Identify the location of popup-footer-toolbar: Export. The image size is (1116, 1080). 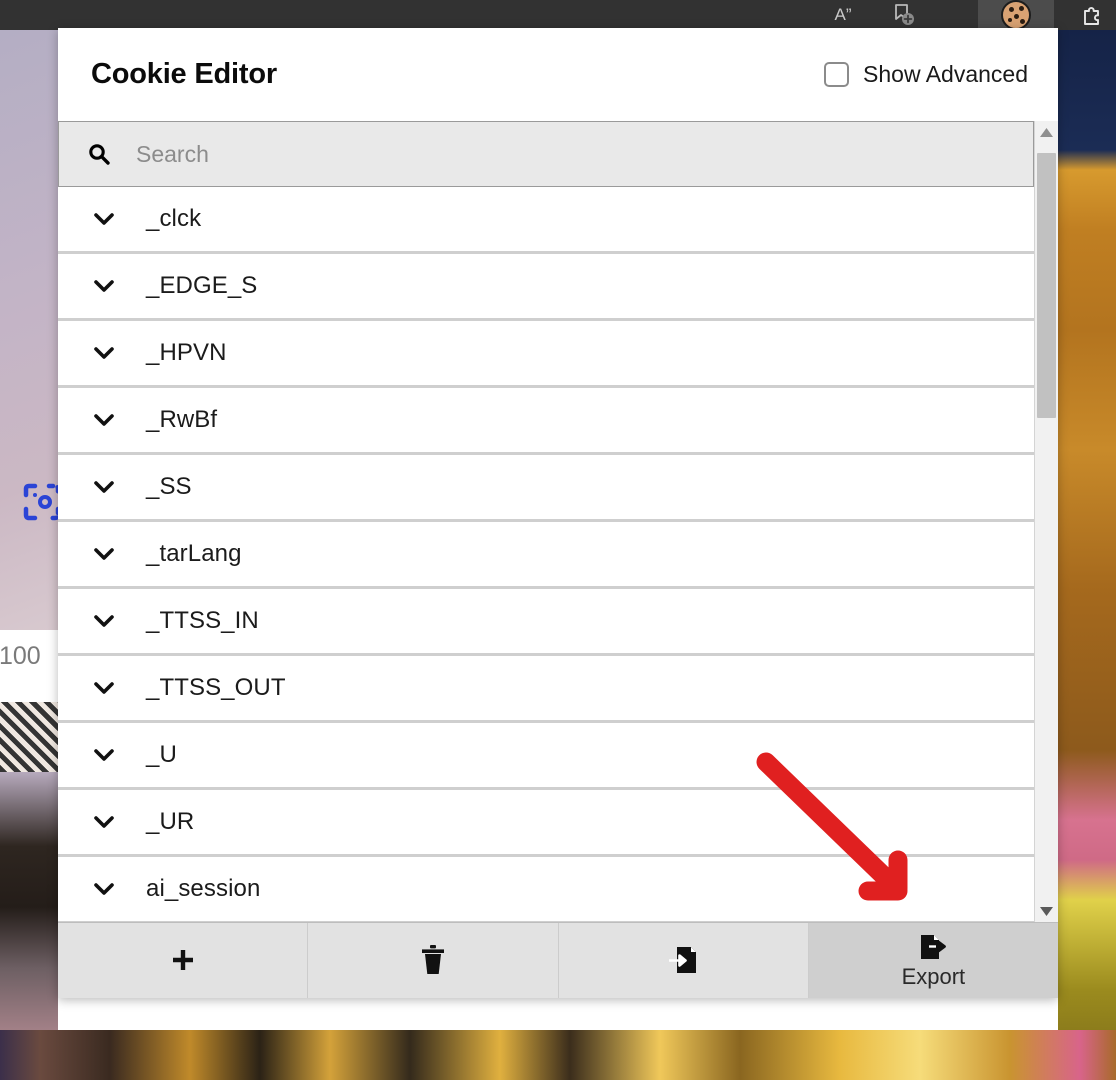
(558, 960).